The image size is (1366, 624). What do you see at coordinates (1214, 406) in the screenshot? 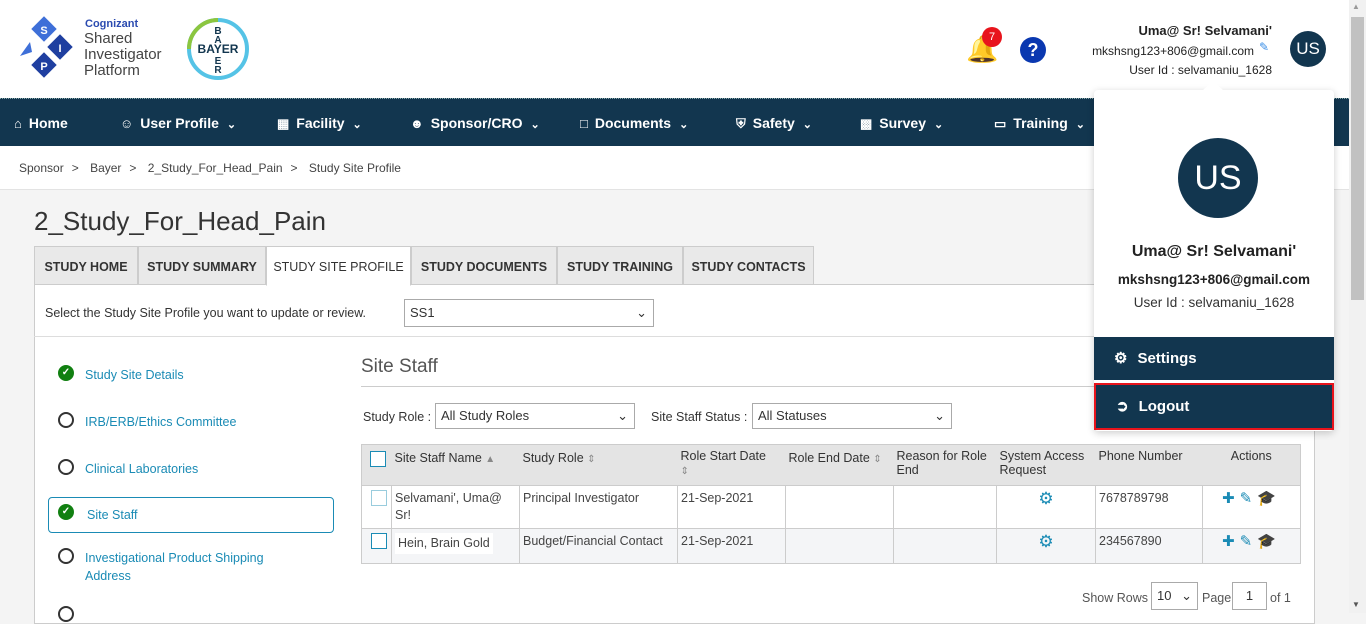
I see `logout-menu-item: ➲ Logout` at bounding box center [1214, 406].